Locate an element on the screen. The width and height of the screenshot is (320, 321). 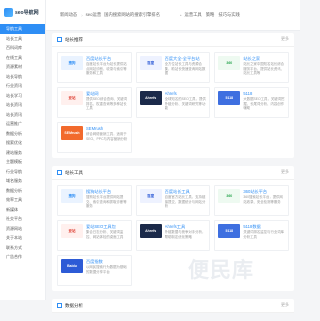
logo-icon is located at coordinates (8, 12).